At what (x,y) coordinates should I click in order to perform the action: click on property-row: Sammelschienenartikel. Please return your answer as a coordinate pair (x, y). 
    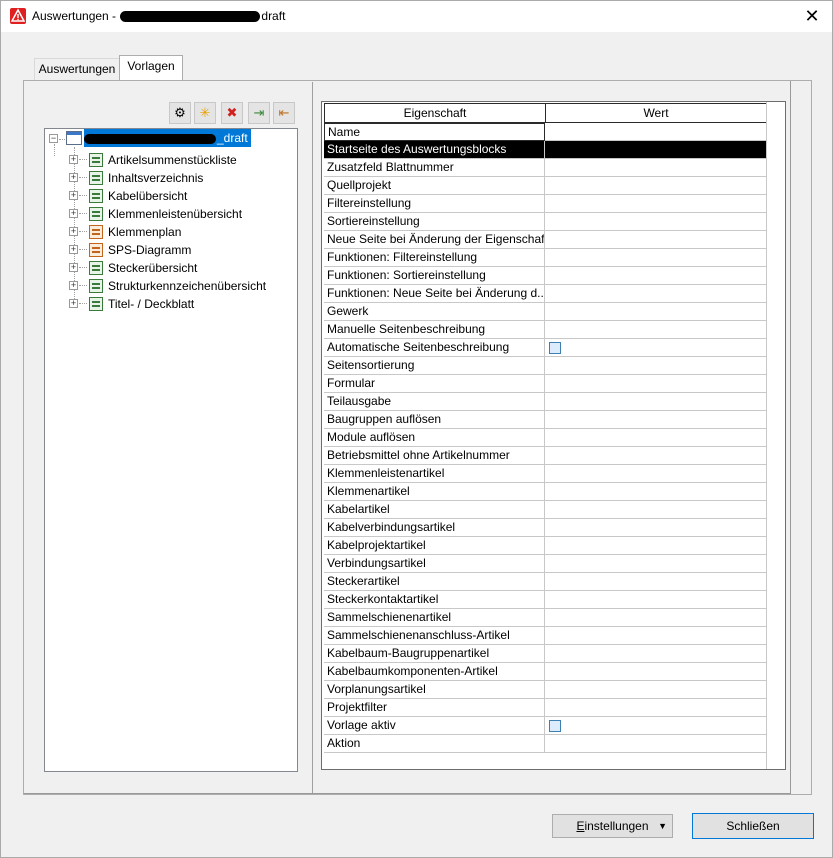
    Looking at the image, I should click on (545, 618).